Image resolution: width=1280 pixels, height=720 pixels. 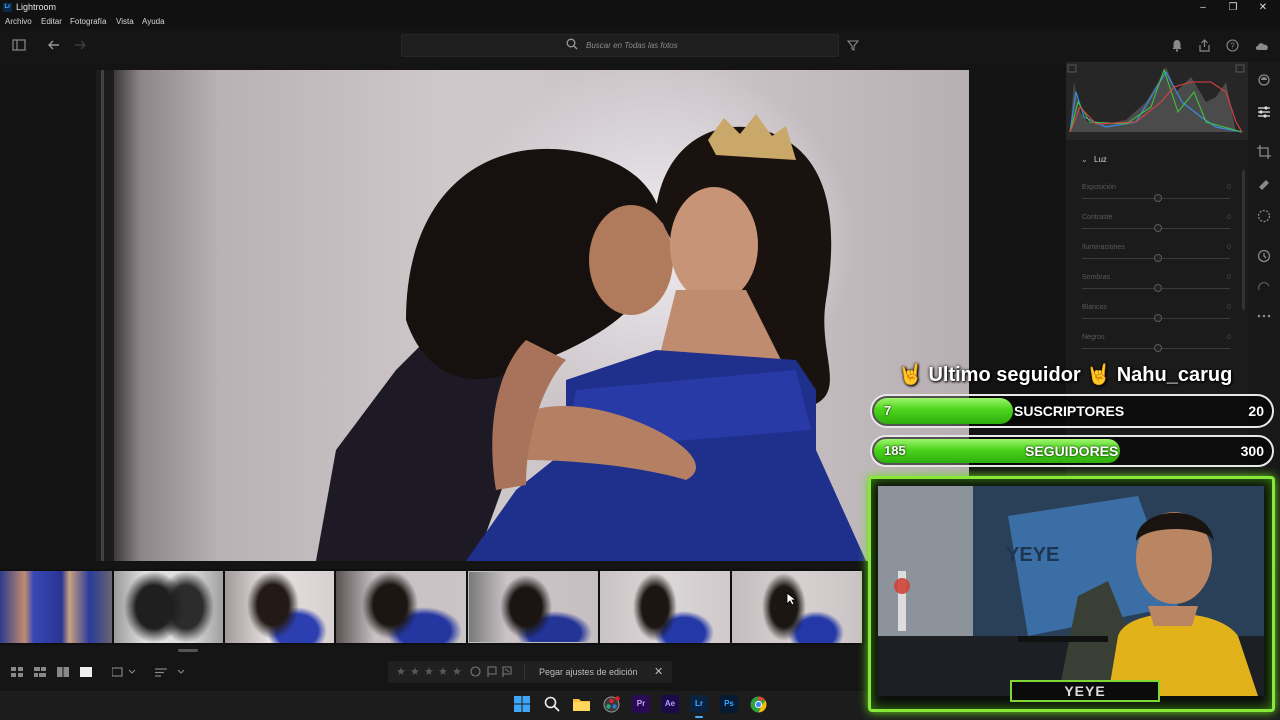 I want to click on history-icon, so click(x=1264, y=256).